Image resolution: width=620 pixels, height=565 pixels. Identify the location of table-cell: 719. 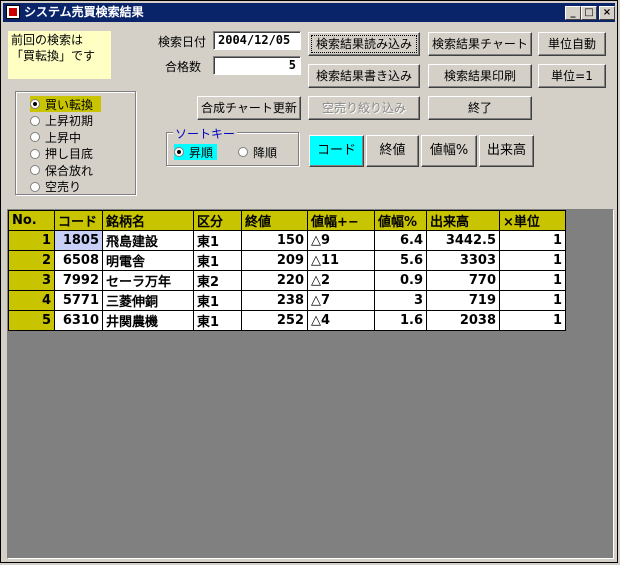
(463, 300).